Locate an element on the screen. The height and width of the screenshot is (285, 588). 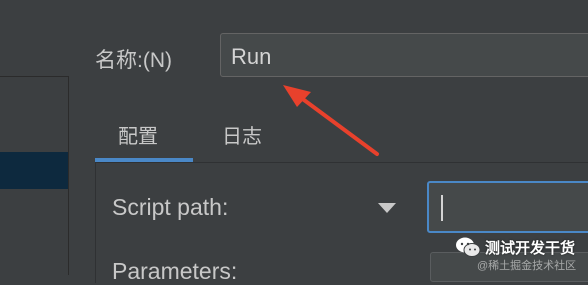
top-strip is located at coordinates (294, 4).